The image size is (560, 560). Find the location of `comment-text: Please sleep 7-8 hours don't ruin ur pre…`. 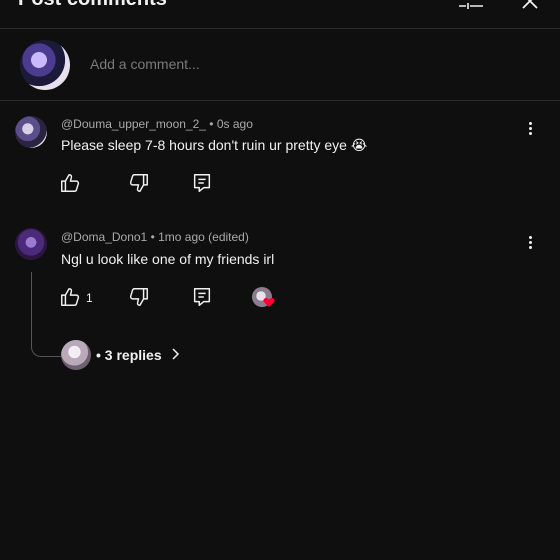

comment-text: Please sleep 7-8 hours don't ruin ur pre… is located at coordinates (214, 145).